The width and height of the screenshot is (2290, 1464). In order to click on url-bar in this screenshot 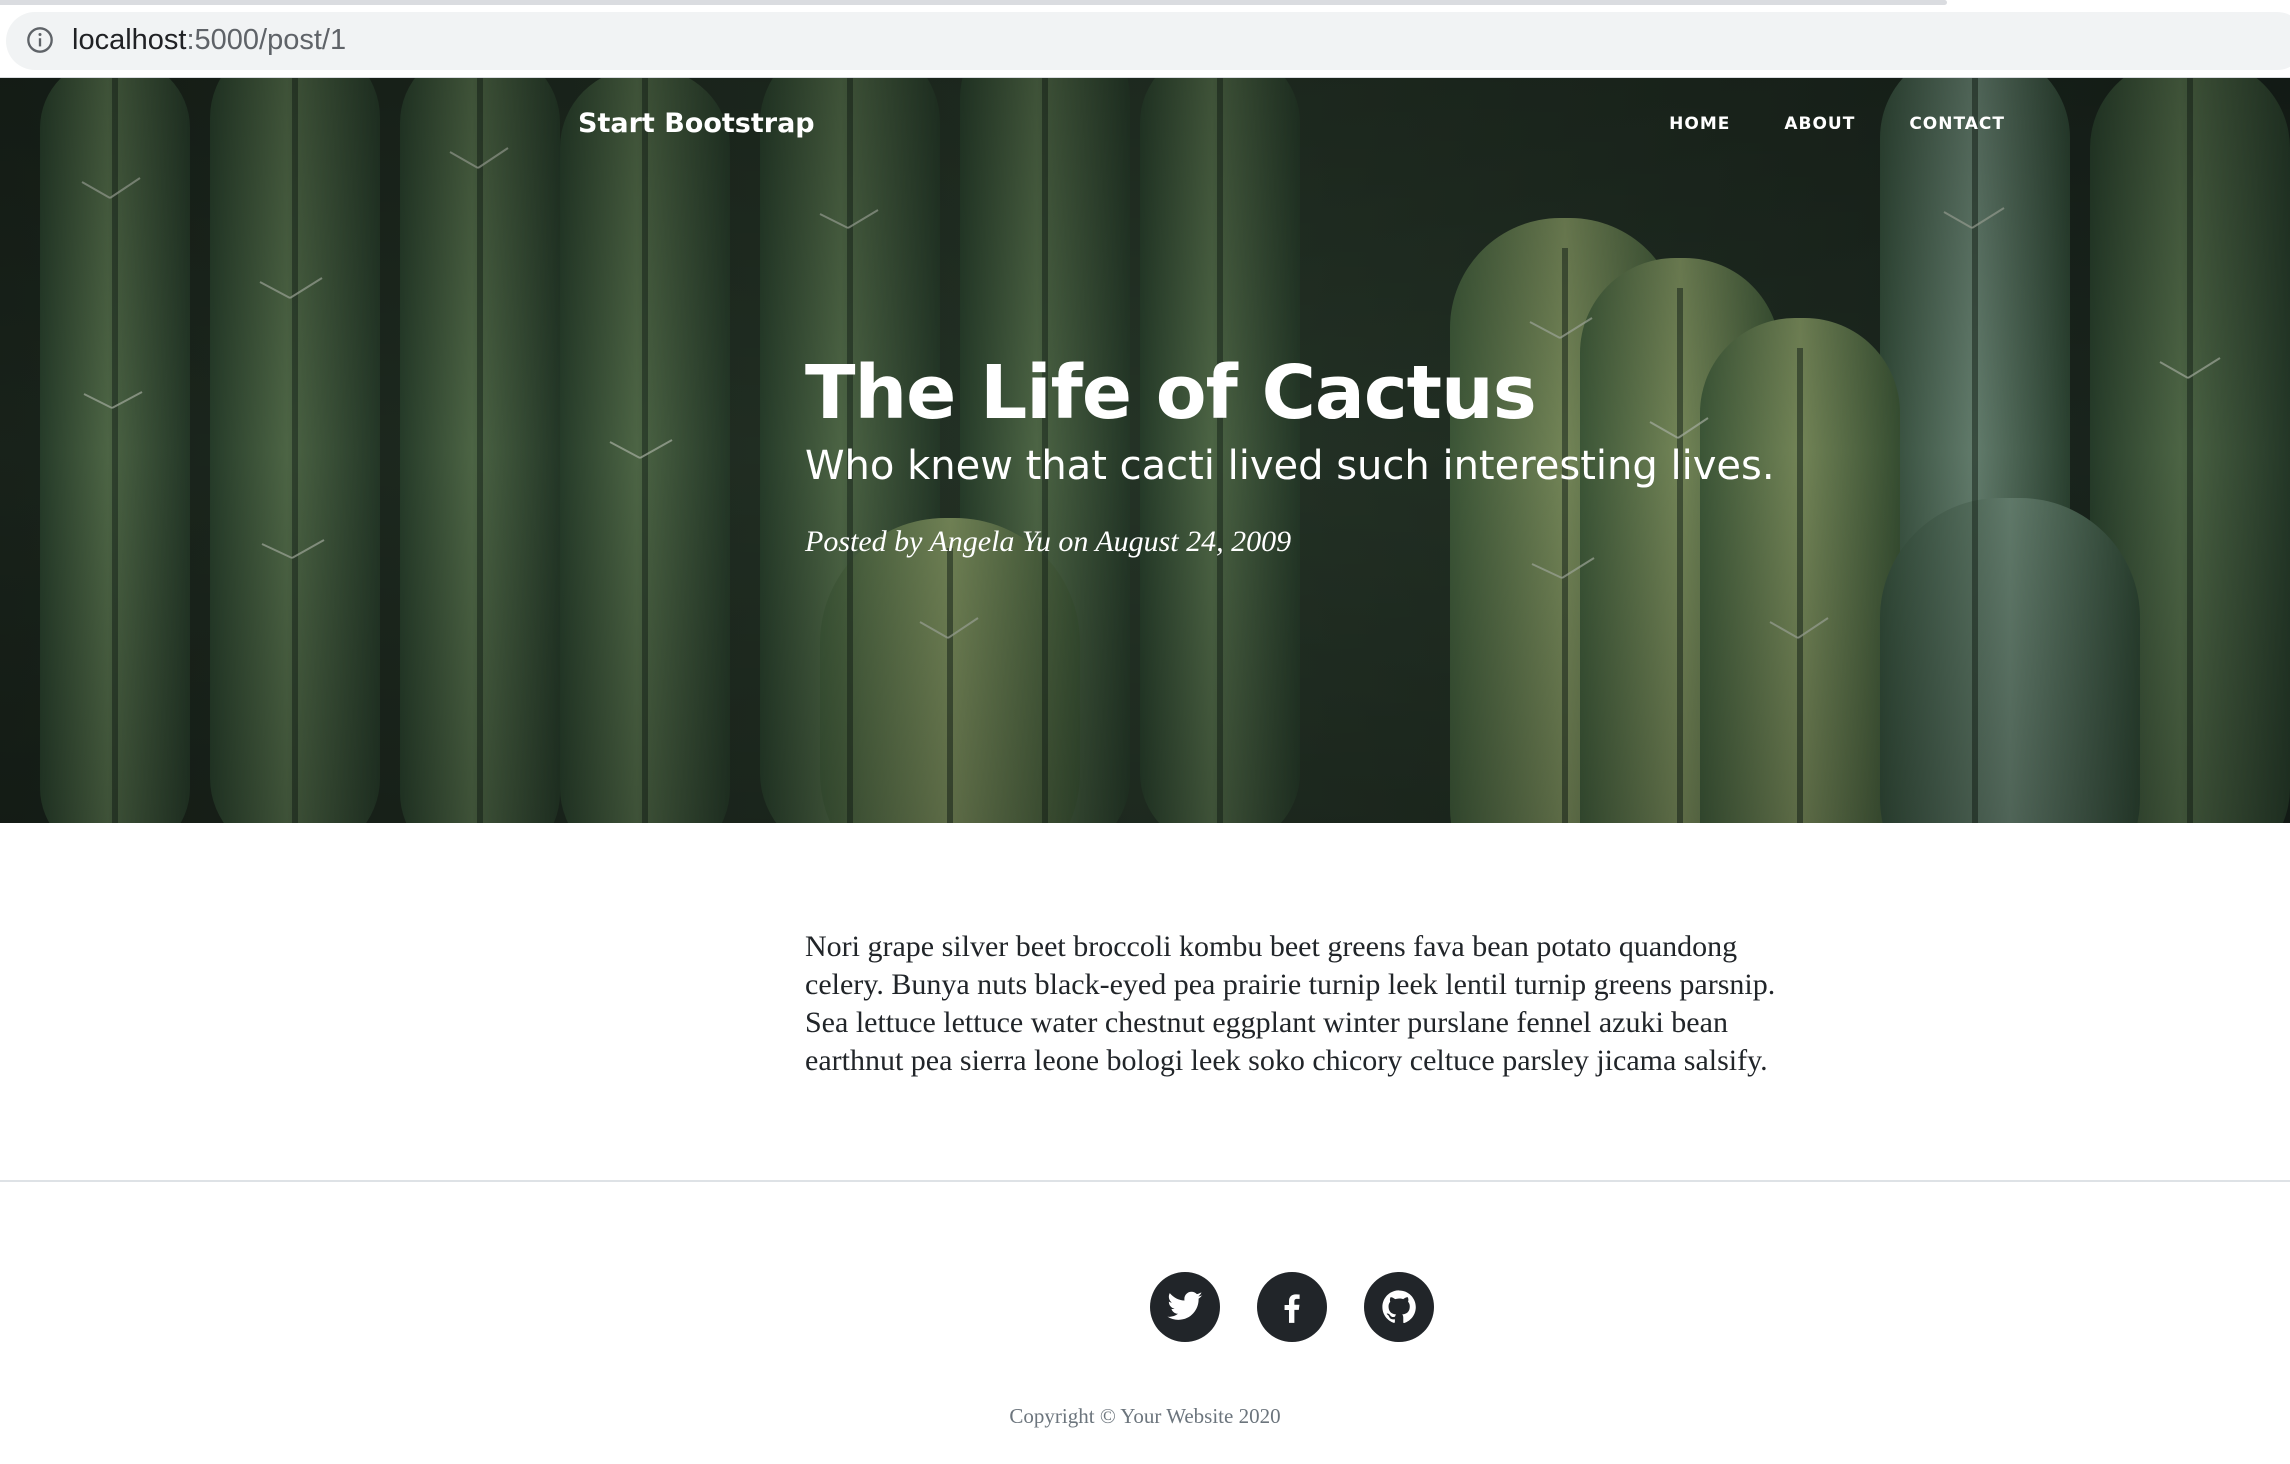, I will do `click(1148, 41)`.